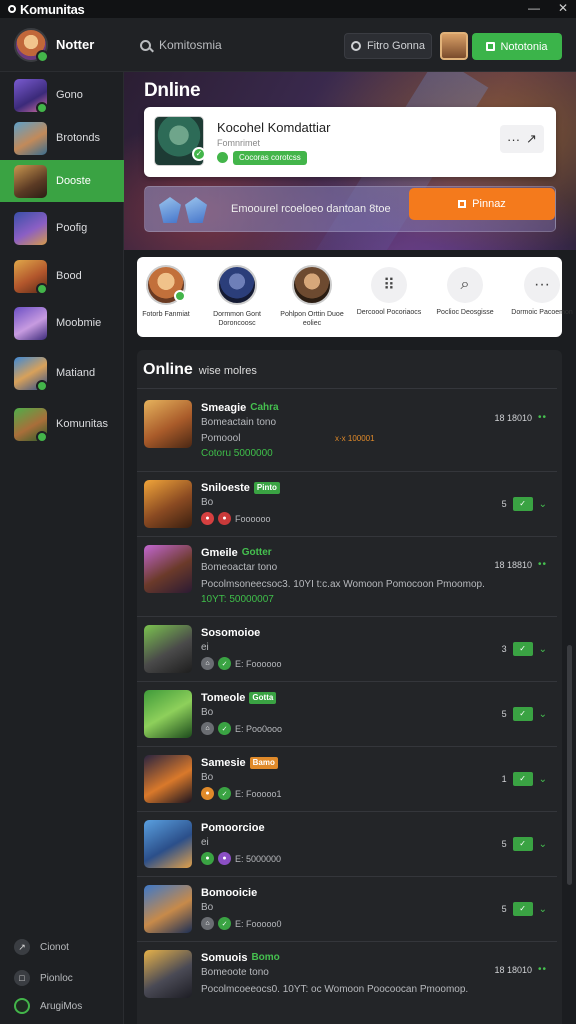  What do you see at coordinates (389, 291) in the screenshot?
I see `quick-item: ⠿ Dercoool Pocoriaocs` at bounding box center [389, 291].